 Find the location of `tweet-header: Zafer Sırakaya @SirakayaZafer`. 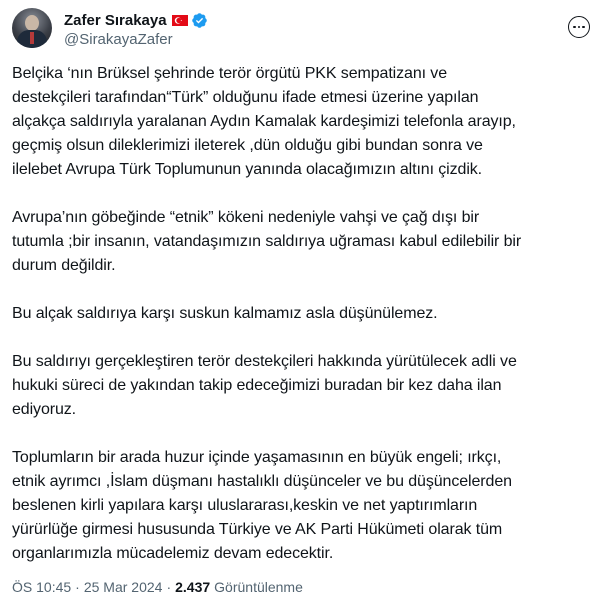

tweet-header: Zafer Sırakaya @SirakayaZafer is located at coordinates (301, 30).